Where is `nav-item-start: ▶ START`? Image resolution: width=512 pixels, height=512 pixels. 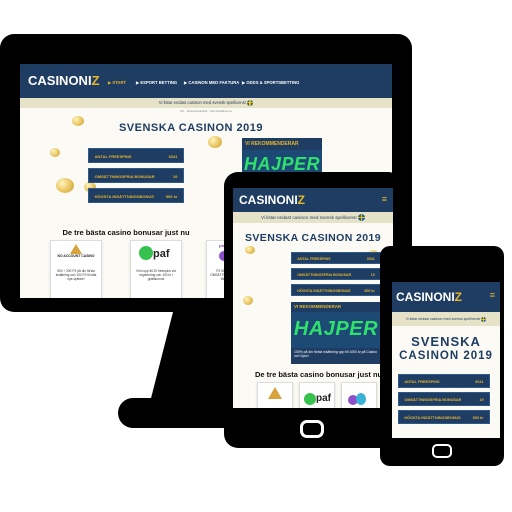 nav-item-start: ▶ START is located at coordinates (117, 82).